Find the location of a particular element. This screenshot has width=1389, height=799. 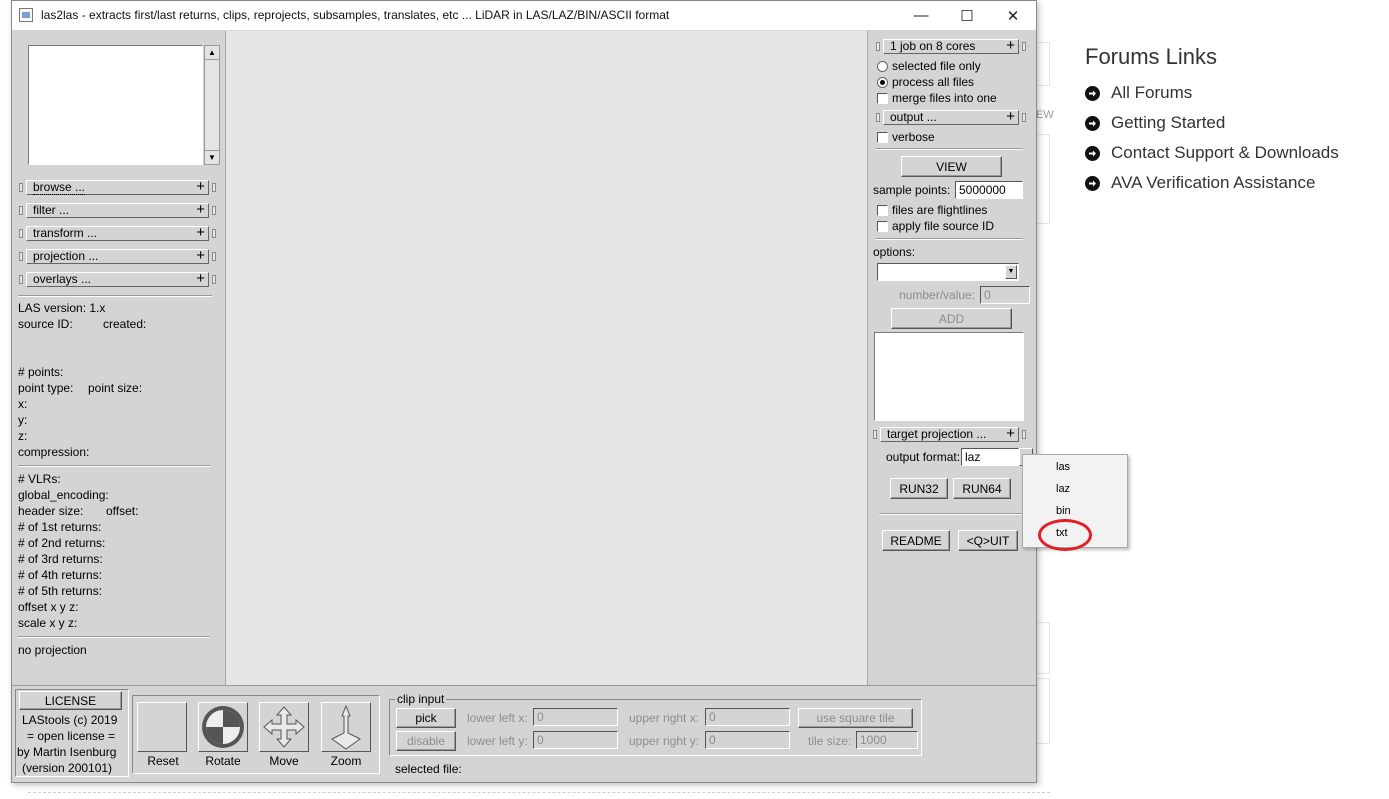

x-label: x: is located at coordinates (23, 404).